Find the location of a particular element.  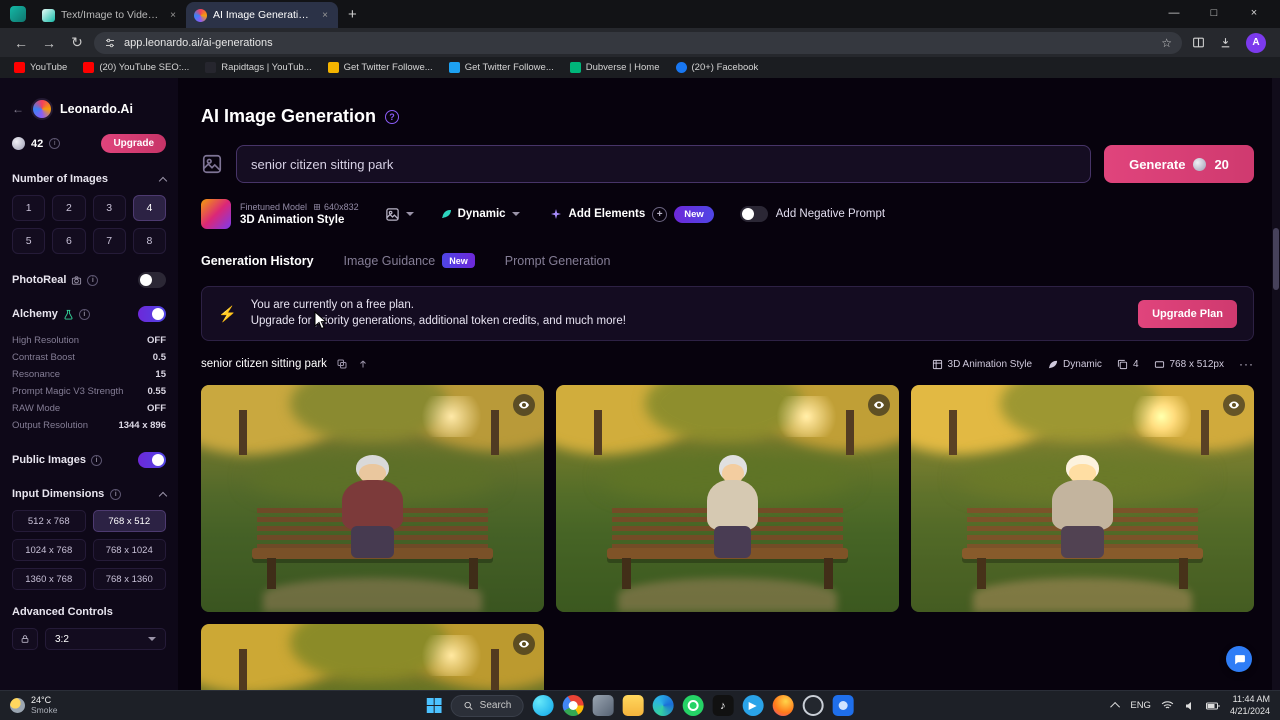

public-images-info-icon: i is located at coordinates (96, 460).